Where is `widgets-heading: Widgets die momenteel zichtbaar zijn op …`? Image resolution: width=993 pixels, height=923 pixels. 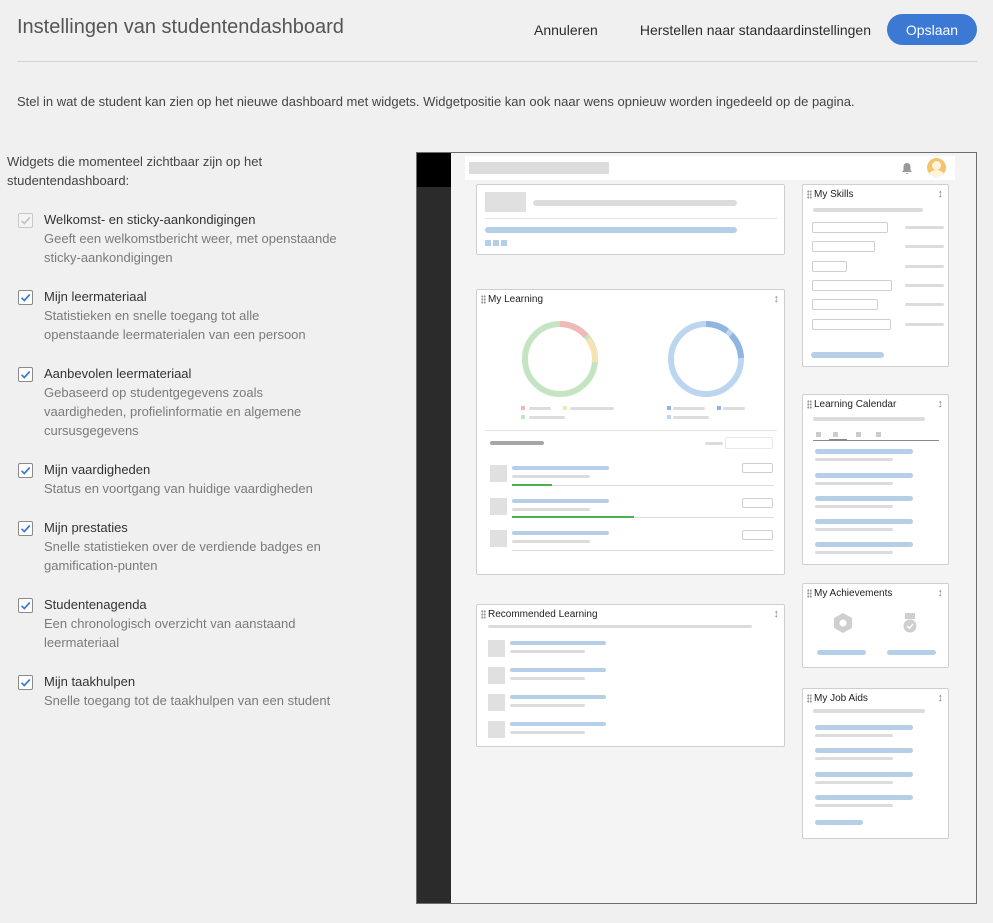 widgets-heading: Widgets die momenteel zichtbaar zijn op … is located at coordinates (135, 171).